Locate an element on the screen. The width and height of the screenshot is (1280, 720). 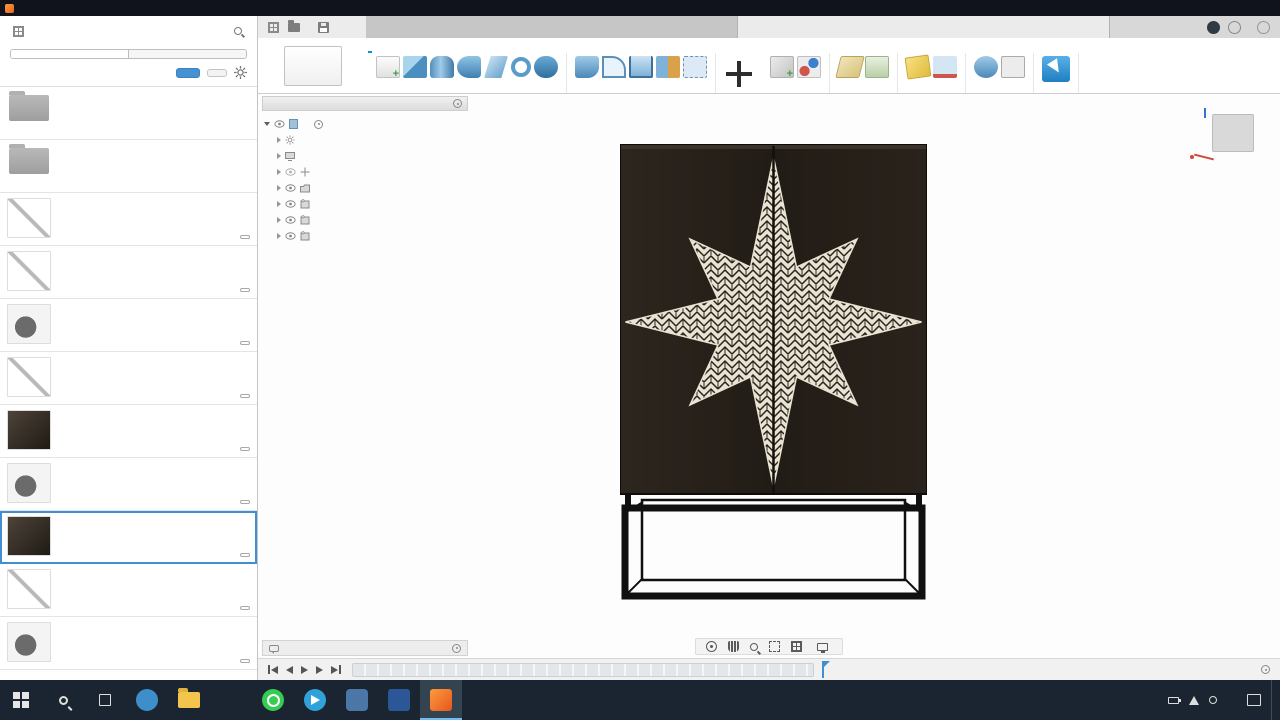
box-icon is located at coordinates (415, 67).